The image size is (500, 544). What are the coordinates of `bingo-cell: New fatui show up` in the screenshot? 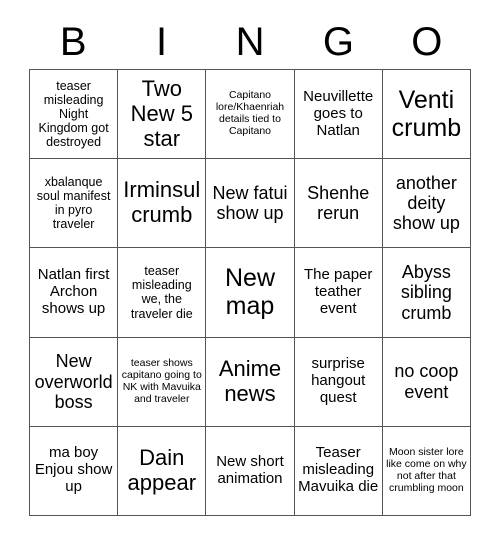 It's located at (250, 204).